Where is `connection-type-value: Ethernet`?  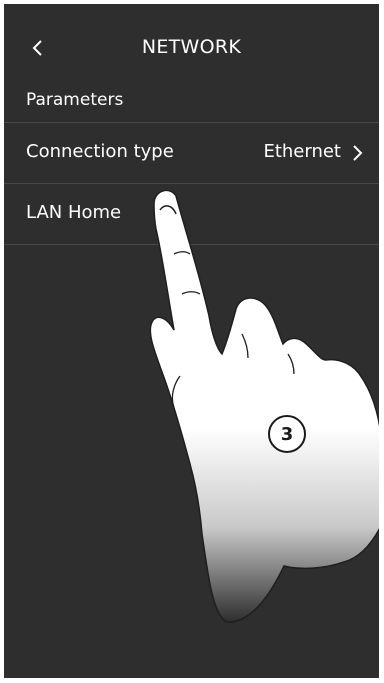
connection-type-value: Ethernet is located at coordinates (302, 151).